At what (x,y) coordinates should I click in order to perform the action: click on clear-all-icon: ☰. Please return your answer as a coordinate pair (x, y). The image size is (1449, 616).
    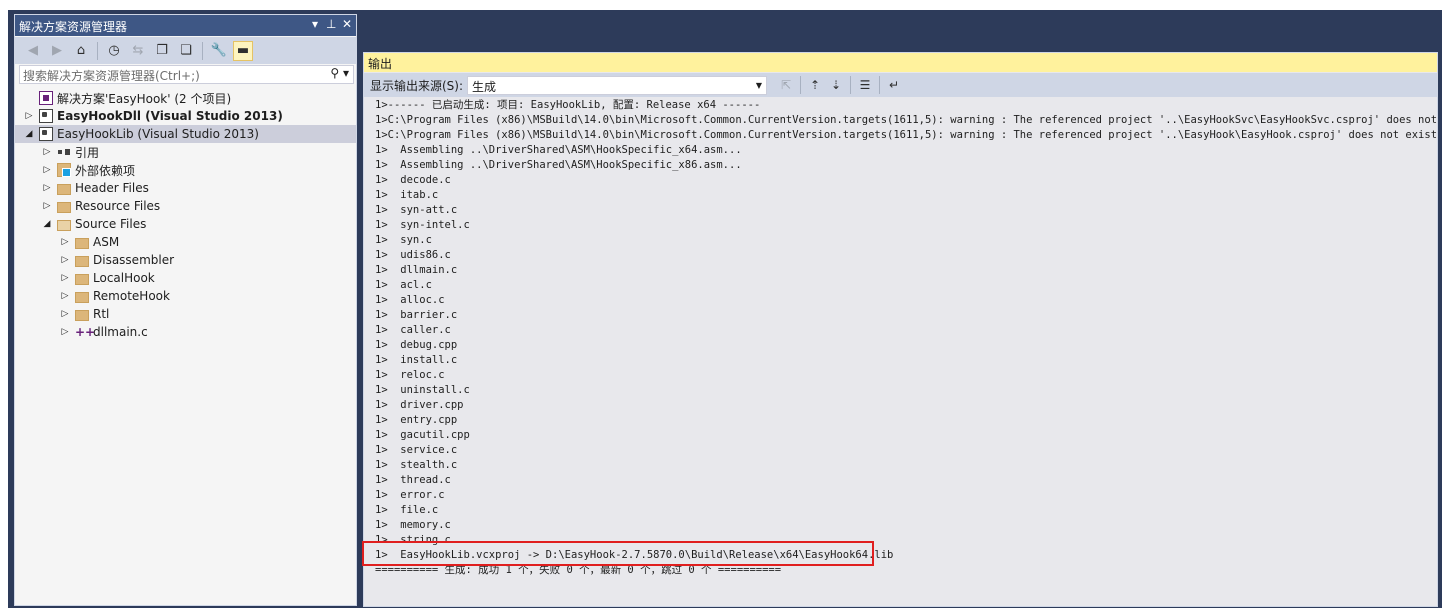
    Looking at the image, I should click on (865, 85).